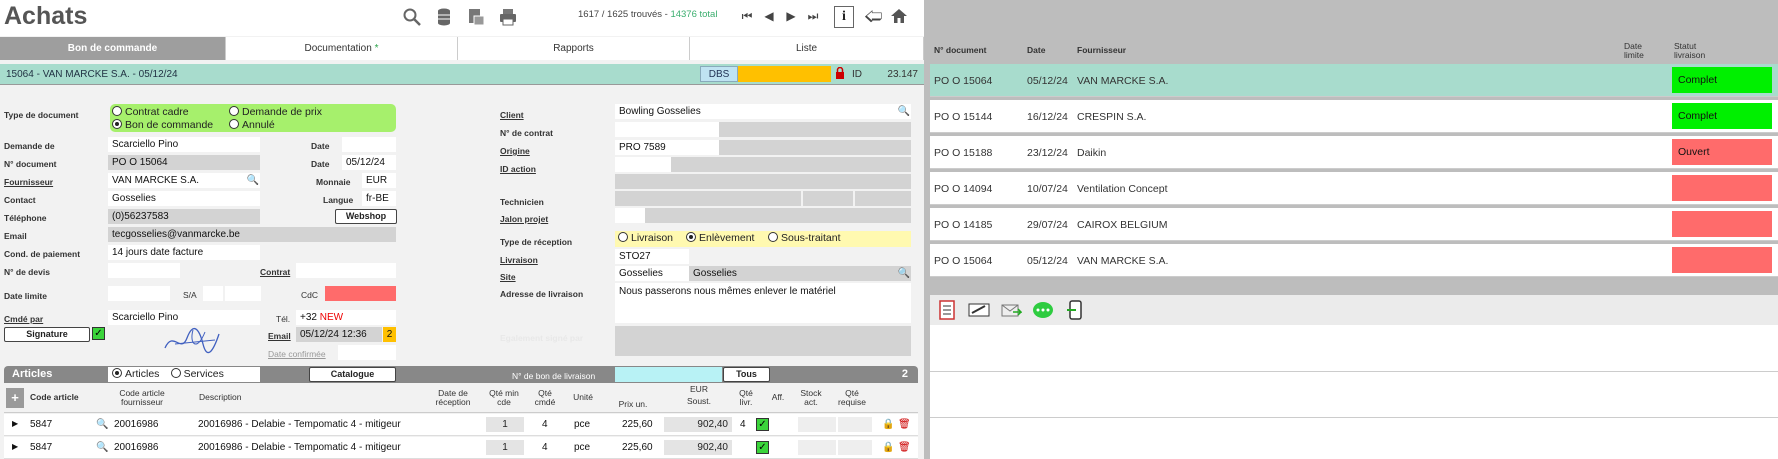  Describe the element at coordinates (275, 272) in the screenshot. I see `contrat-label: Contrat` at that location.